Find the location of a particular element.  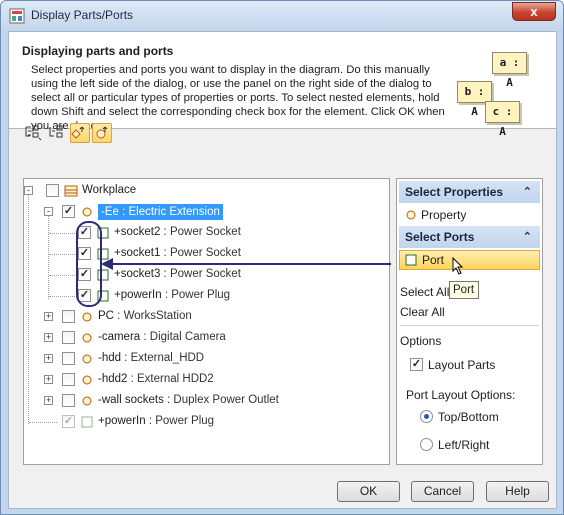

layout-parts-checkbox: ✓ is located at coordinates (416, 364).